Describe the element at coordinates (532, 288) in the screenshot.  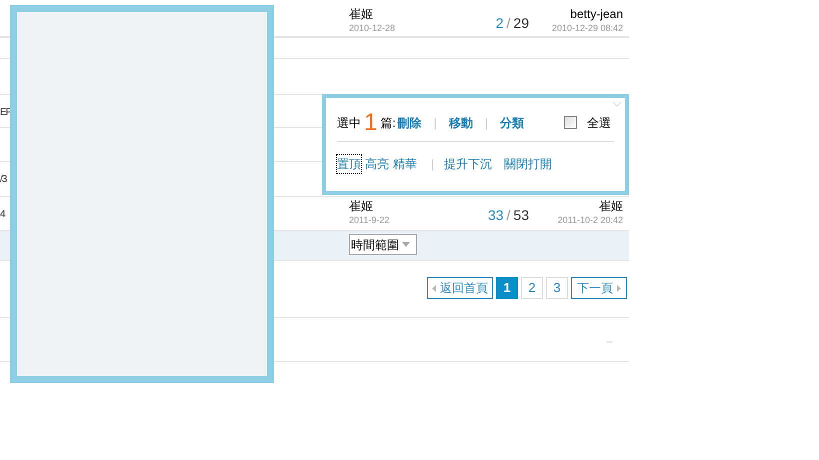
I see `page-button: 2` at that location.